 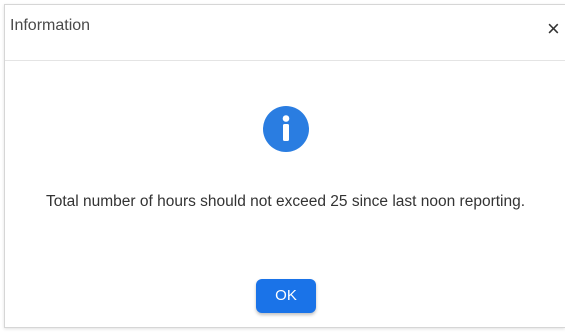 What do you see at coordinates (286, 296) in the screenshot?
I see `ok-button: OK` at bounding box center [286, 296].